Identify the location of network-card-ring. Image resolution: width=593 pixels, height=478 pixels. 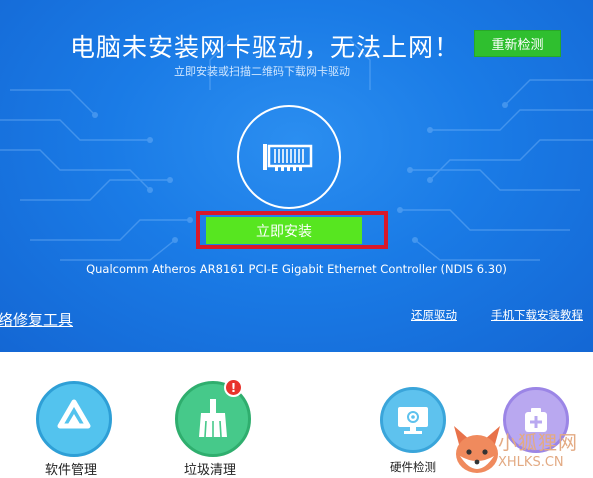
(289, 157).